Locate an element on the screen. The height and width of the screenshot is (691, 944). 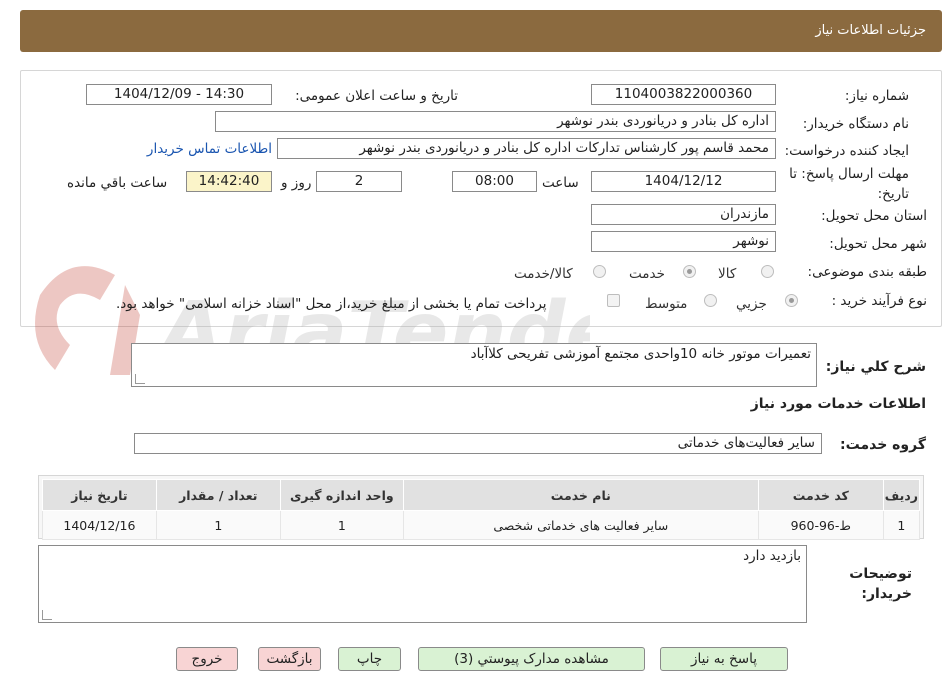
cell-unit: 1 is located at coordinates (341, 525).